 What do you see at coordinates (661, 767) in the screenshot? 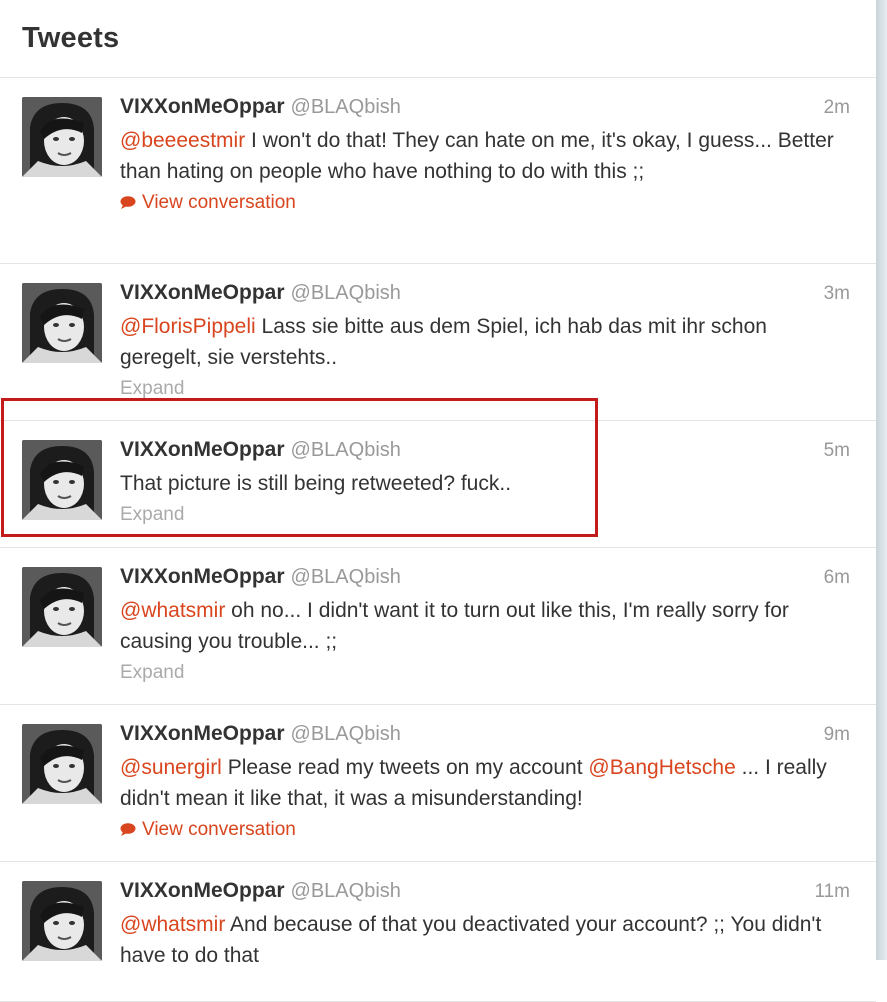
I see `mention-link: @BangHetsche` at bounding box center [661, 767].